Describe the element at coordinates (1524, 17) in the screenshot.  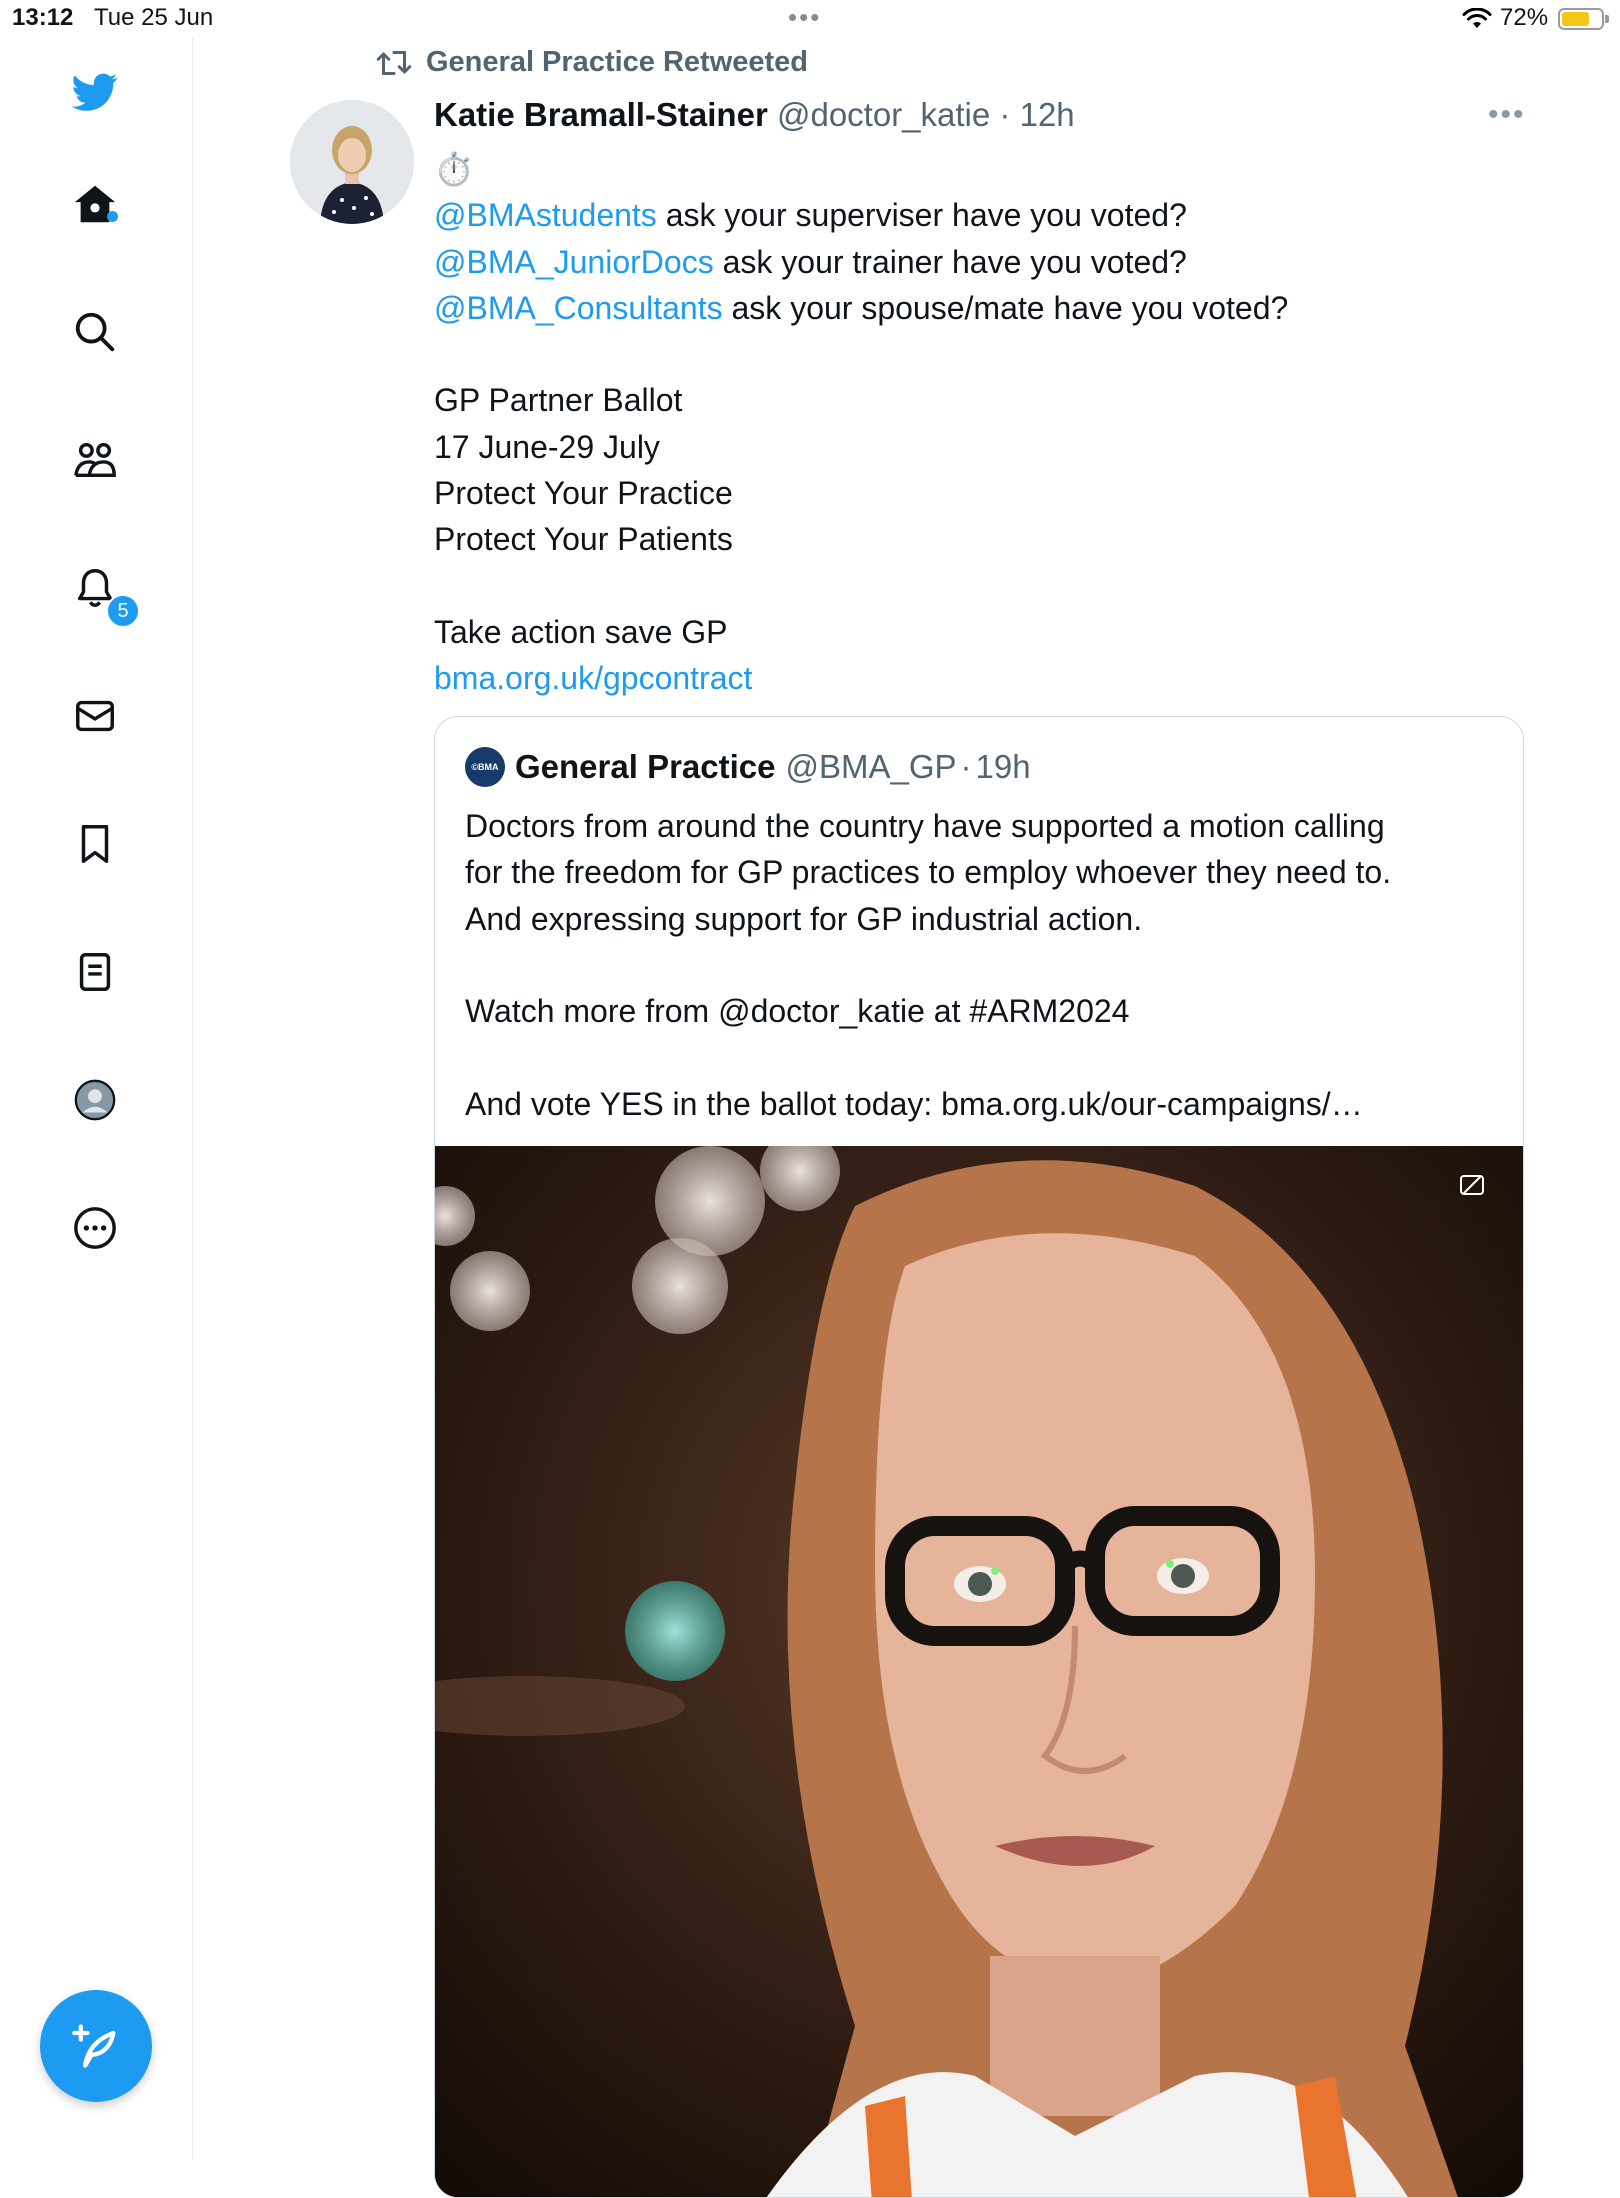
I see `battery-percent: 72%` at that location.